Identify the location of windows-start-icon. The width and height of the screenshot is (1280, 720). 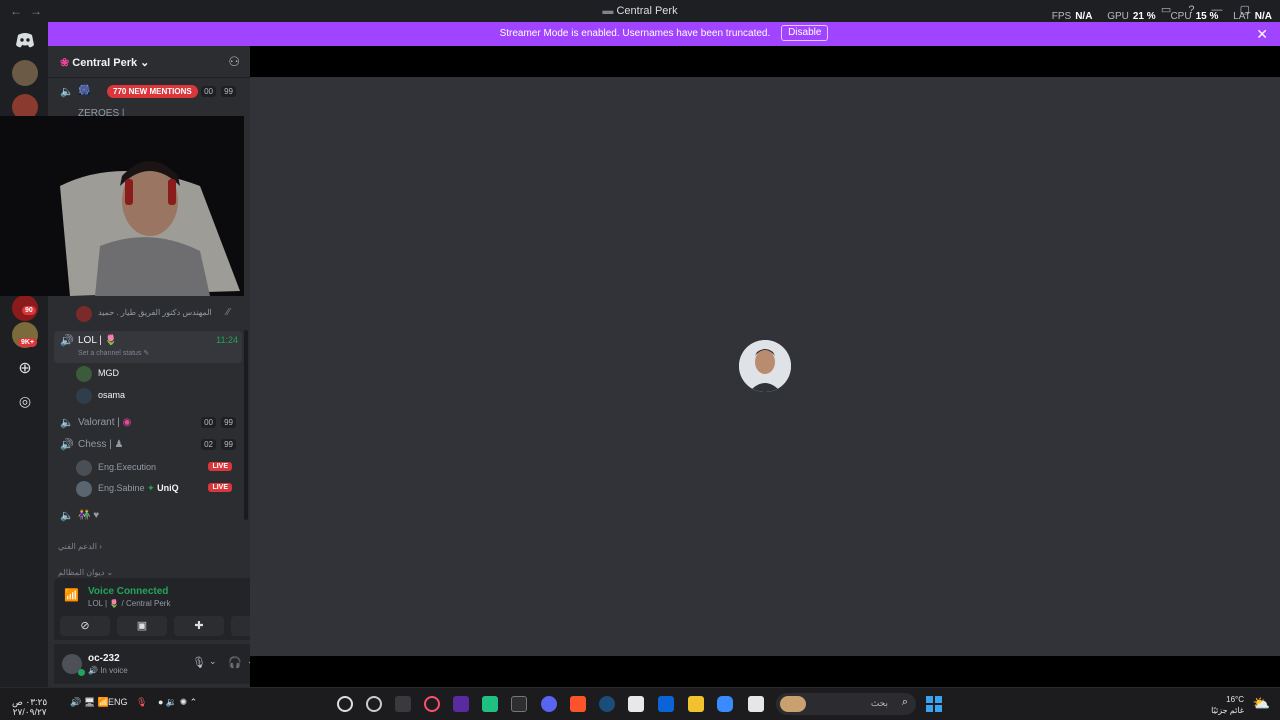
(934, 704).